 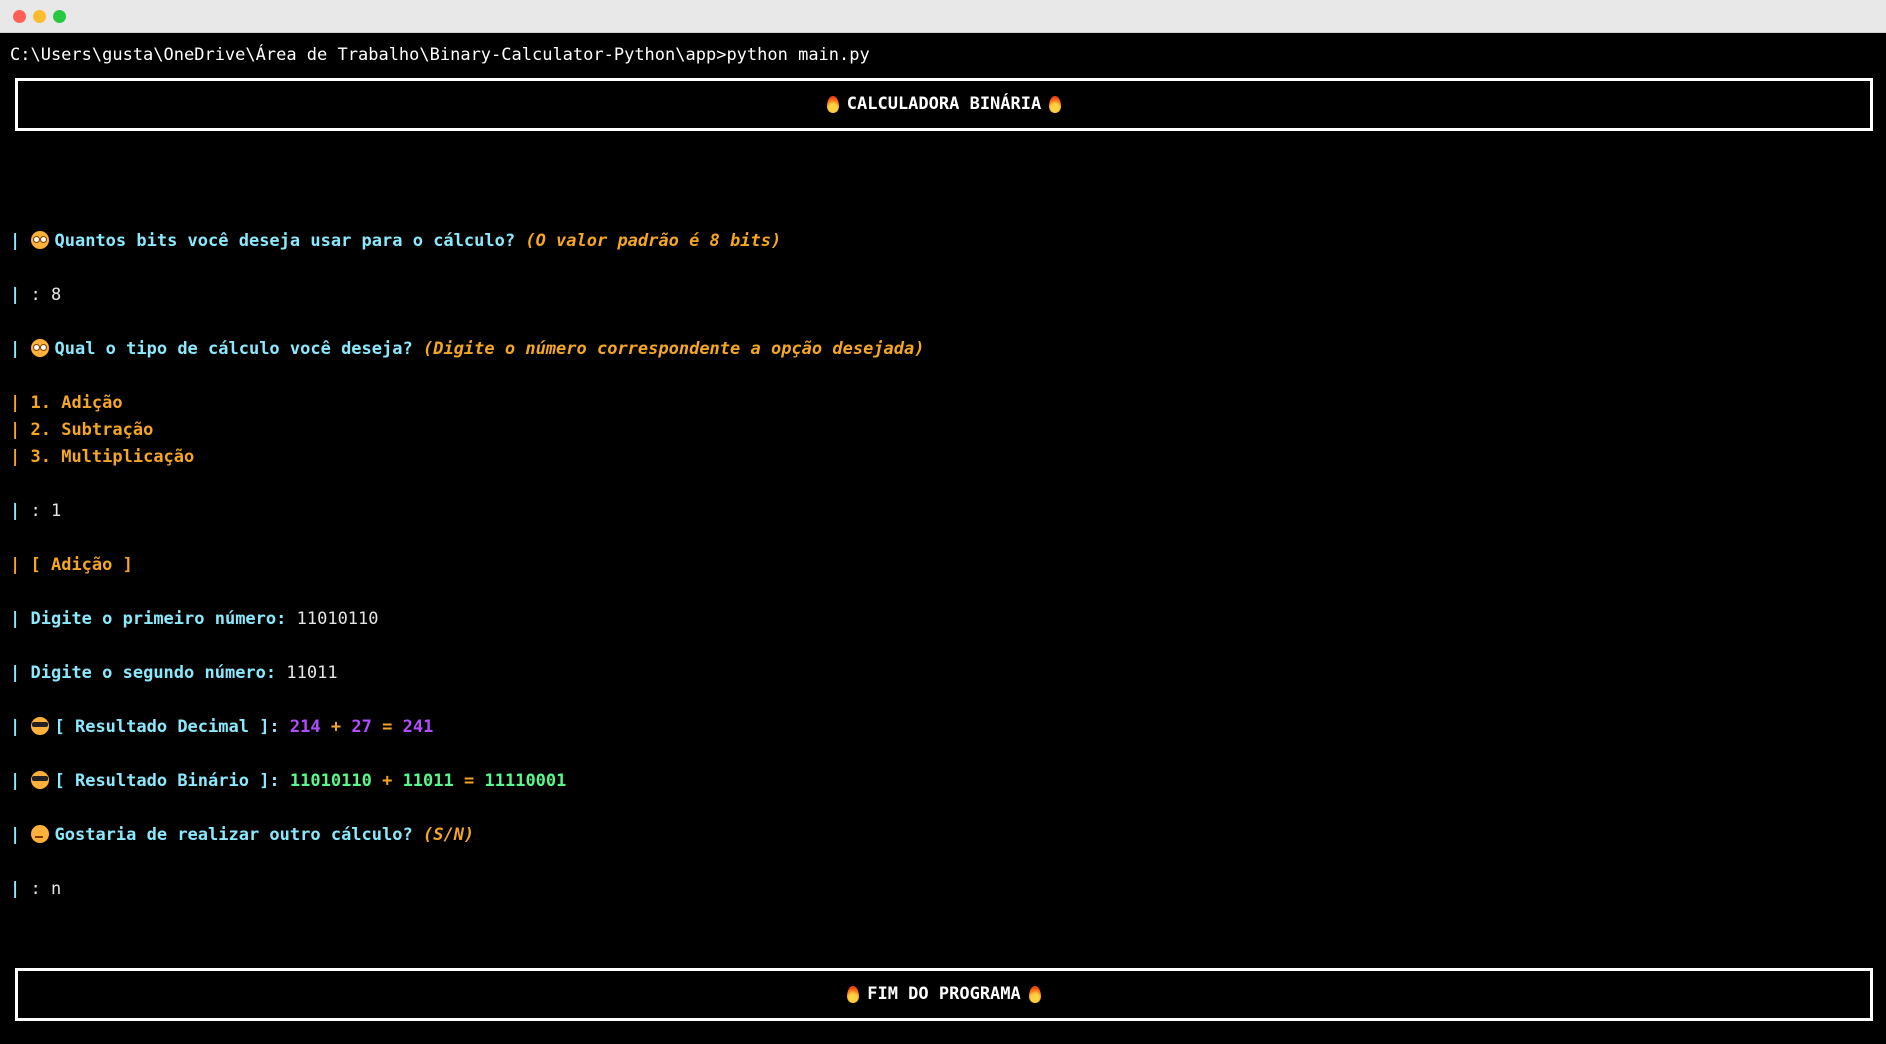 I want to click on binary-result-value: 11110001, so click(x=525, y=781).